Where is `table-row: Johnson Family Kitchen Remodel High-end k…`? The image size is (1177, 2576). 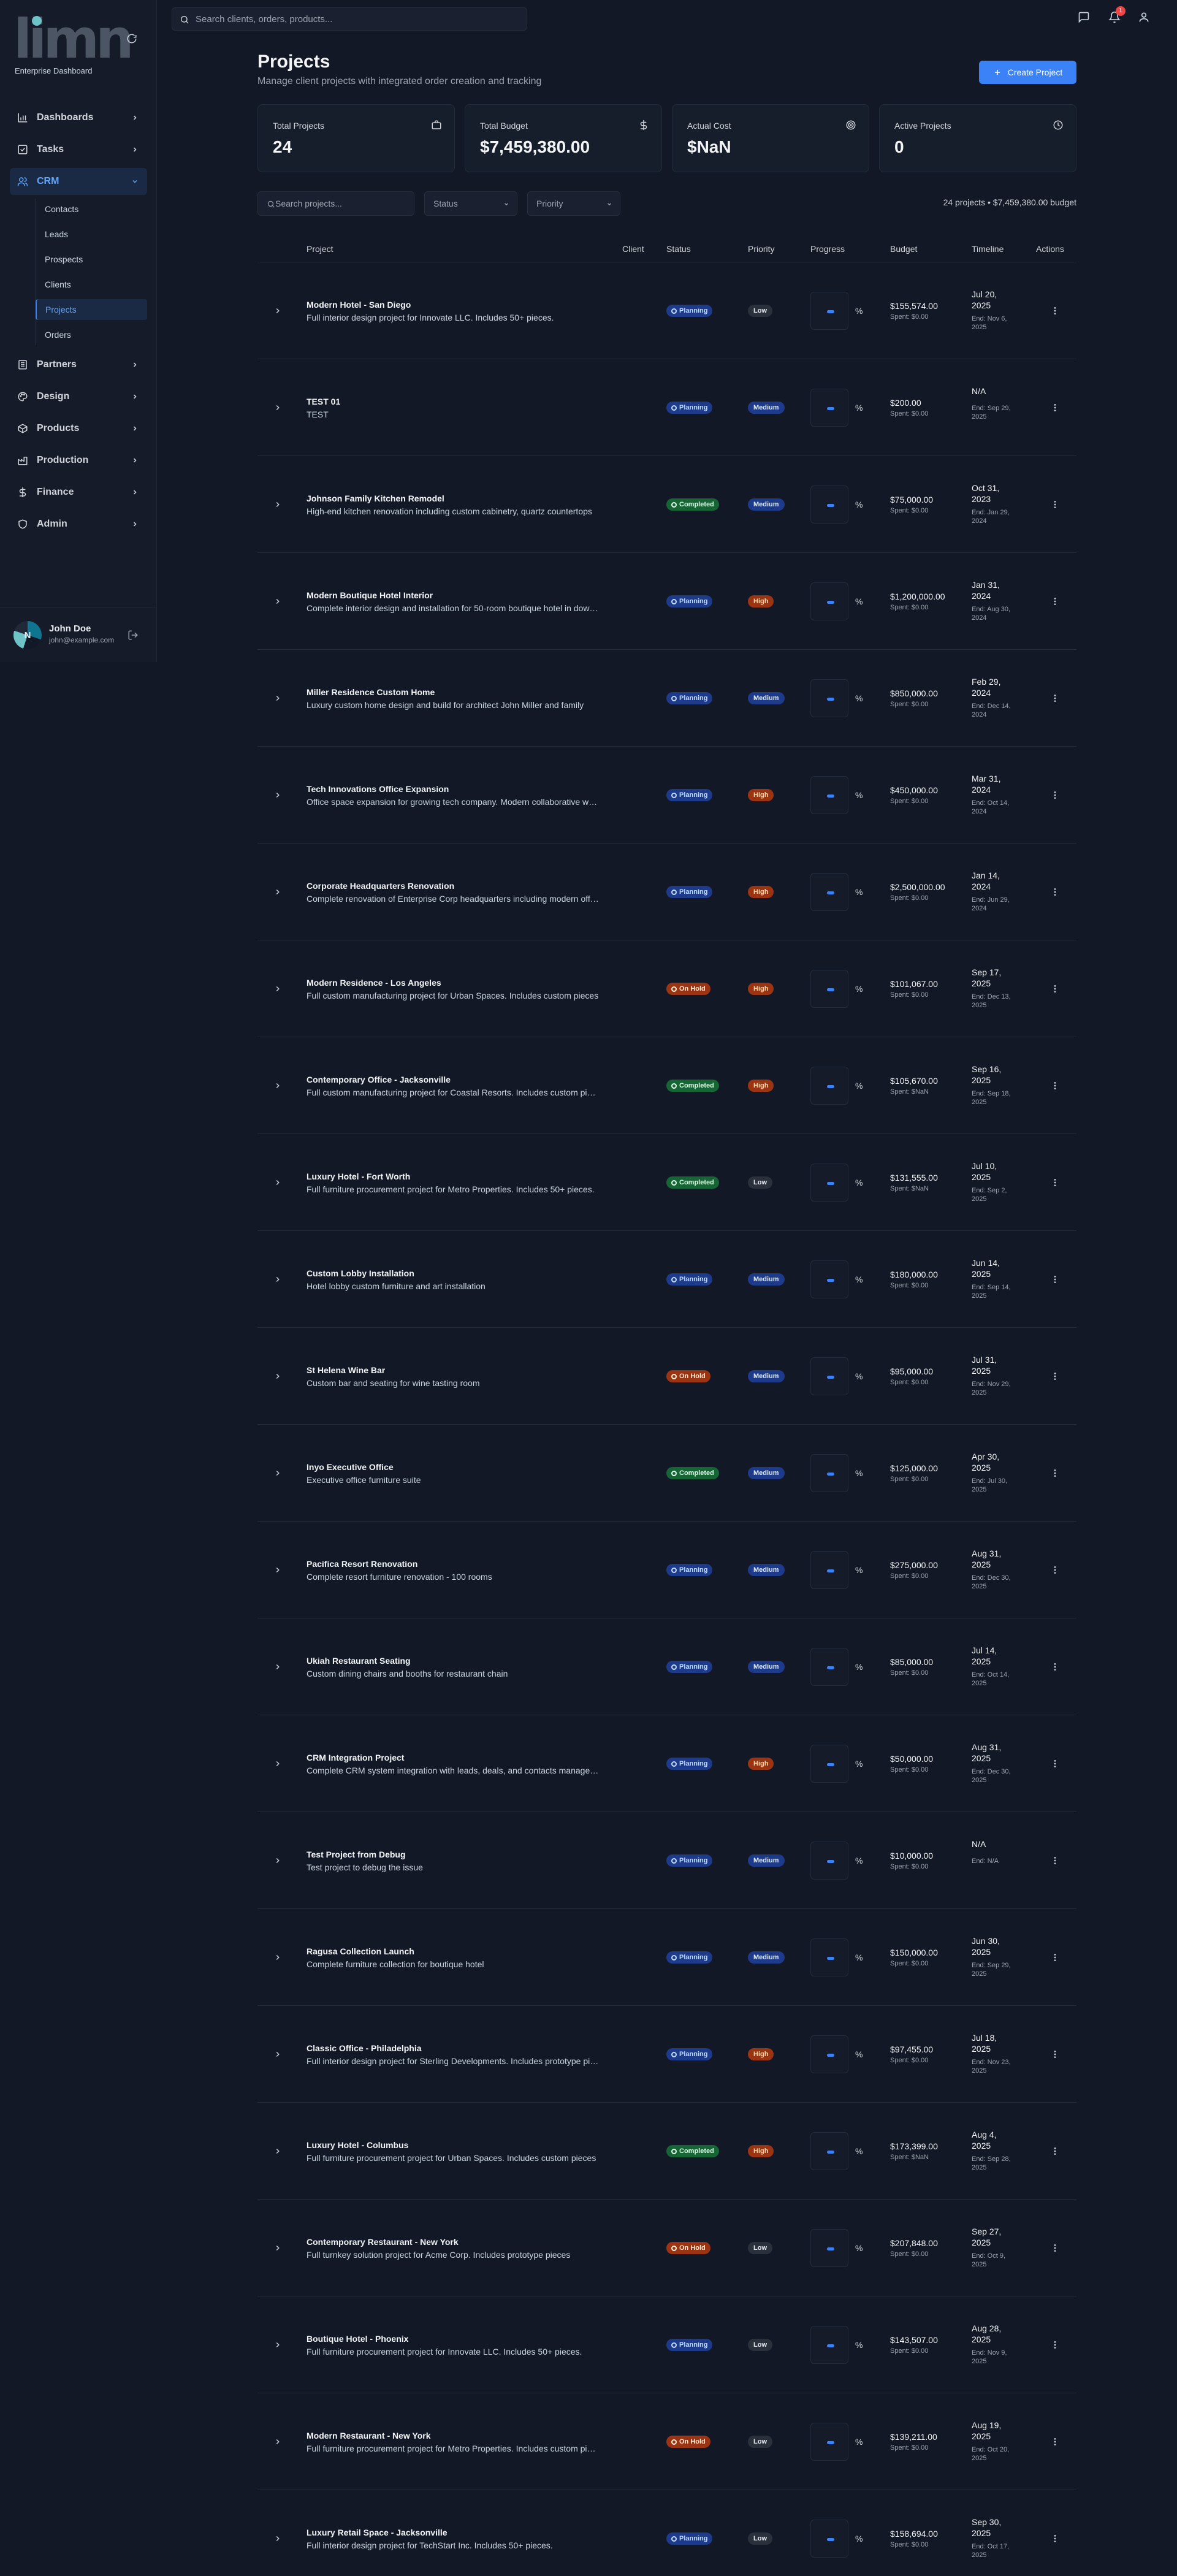 table-row: Johnson Family Kitchen Remodel High-end k… is located at coordinates (666, 504).